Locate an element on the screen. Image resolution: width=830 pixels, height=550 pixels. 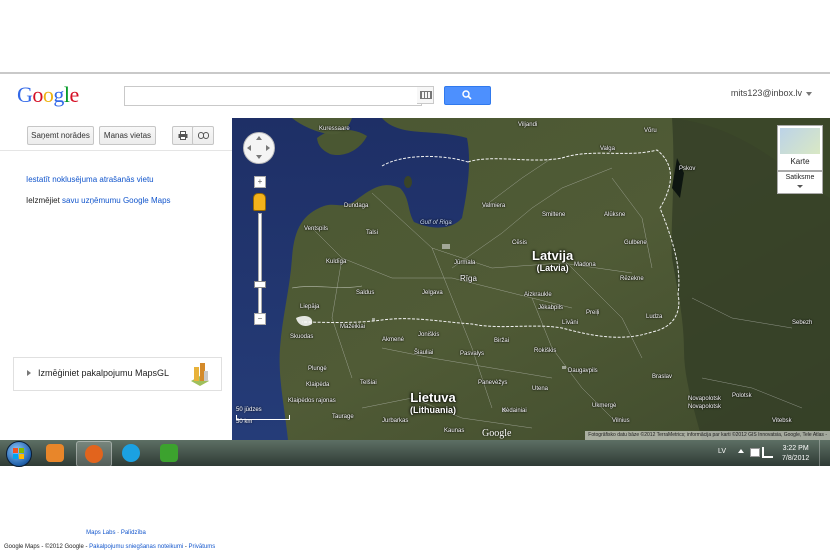
map-label: Ludza is located at coordinates (654, 317).